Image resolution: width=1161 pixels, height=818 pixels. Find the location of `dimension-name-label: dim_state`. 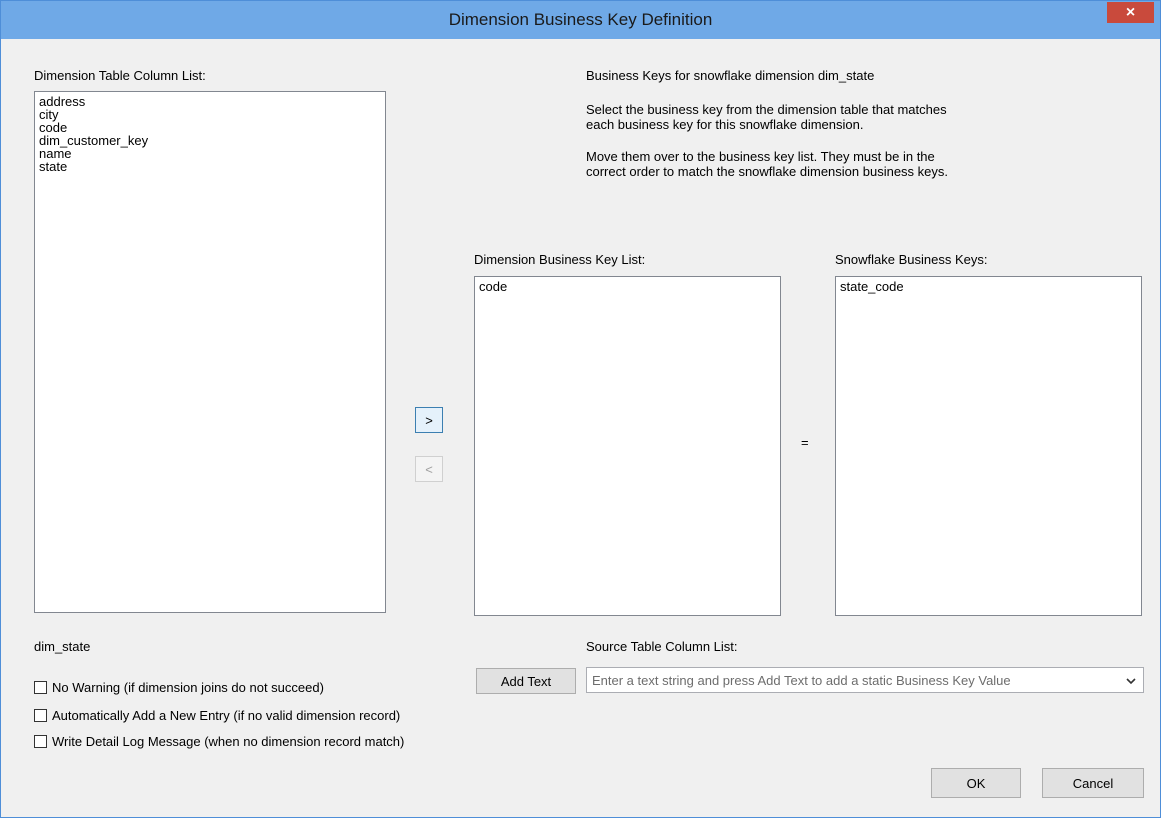

dimension-name-label: dim_state is located at coordinates (62, 646).